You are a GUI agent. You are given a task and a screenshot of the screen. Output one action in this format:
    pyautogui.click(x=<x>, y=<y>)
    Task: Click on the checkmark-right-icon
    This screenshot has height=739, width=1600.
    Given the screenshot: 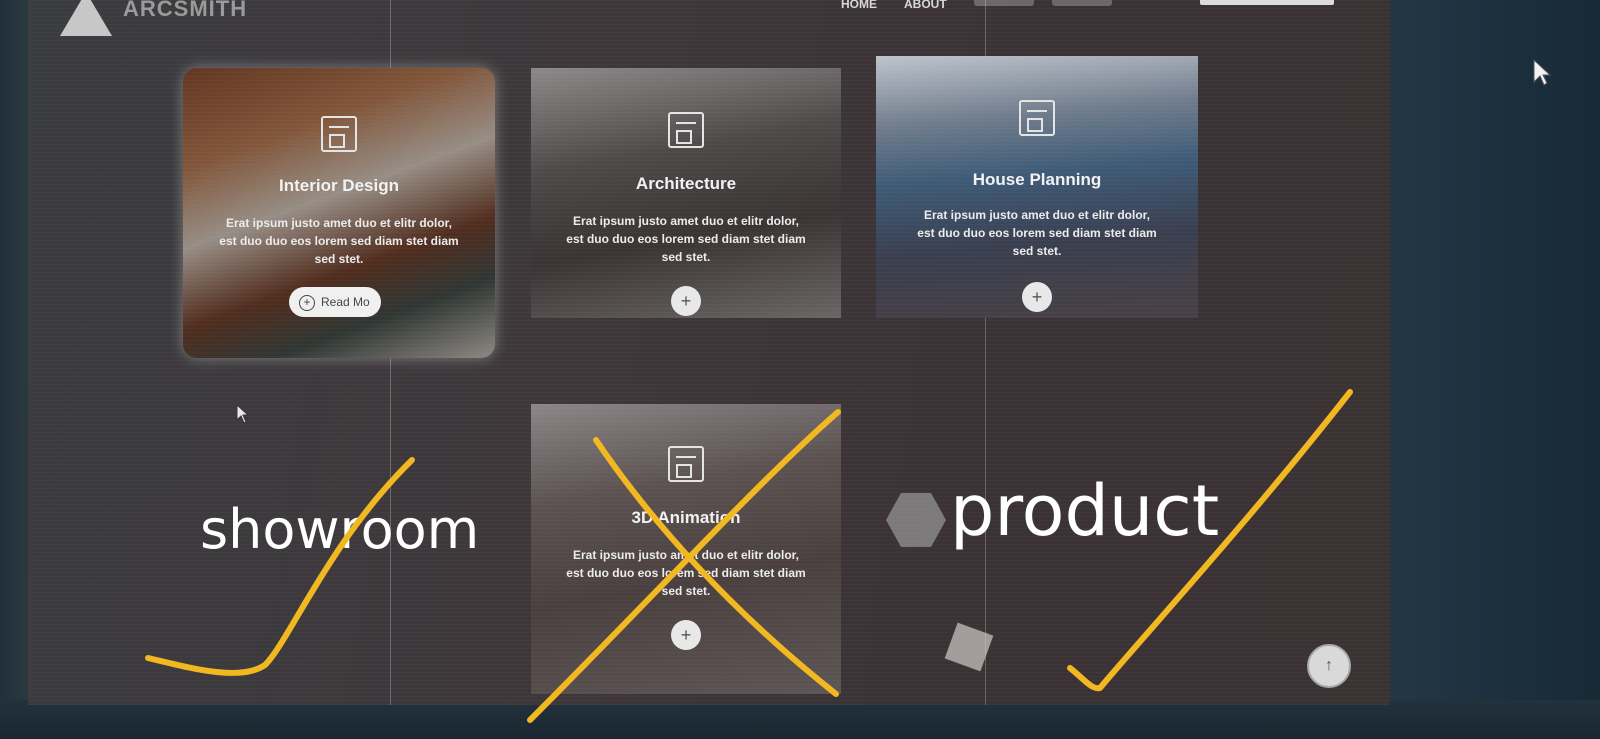 What is the action you would take?
    pyautogui.click(x=1210, y=540)
    